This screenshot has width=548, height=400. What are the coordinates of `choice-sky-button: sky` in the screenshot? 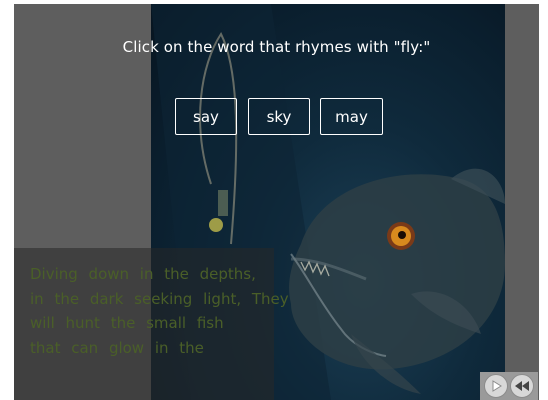 It's located at (279, 116).